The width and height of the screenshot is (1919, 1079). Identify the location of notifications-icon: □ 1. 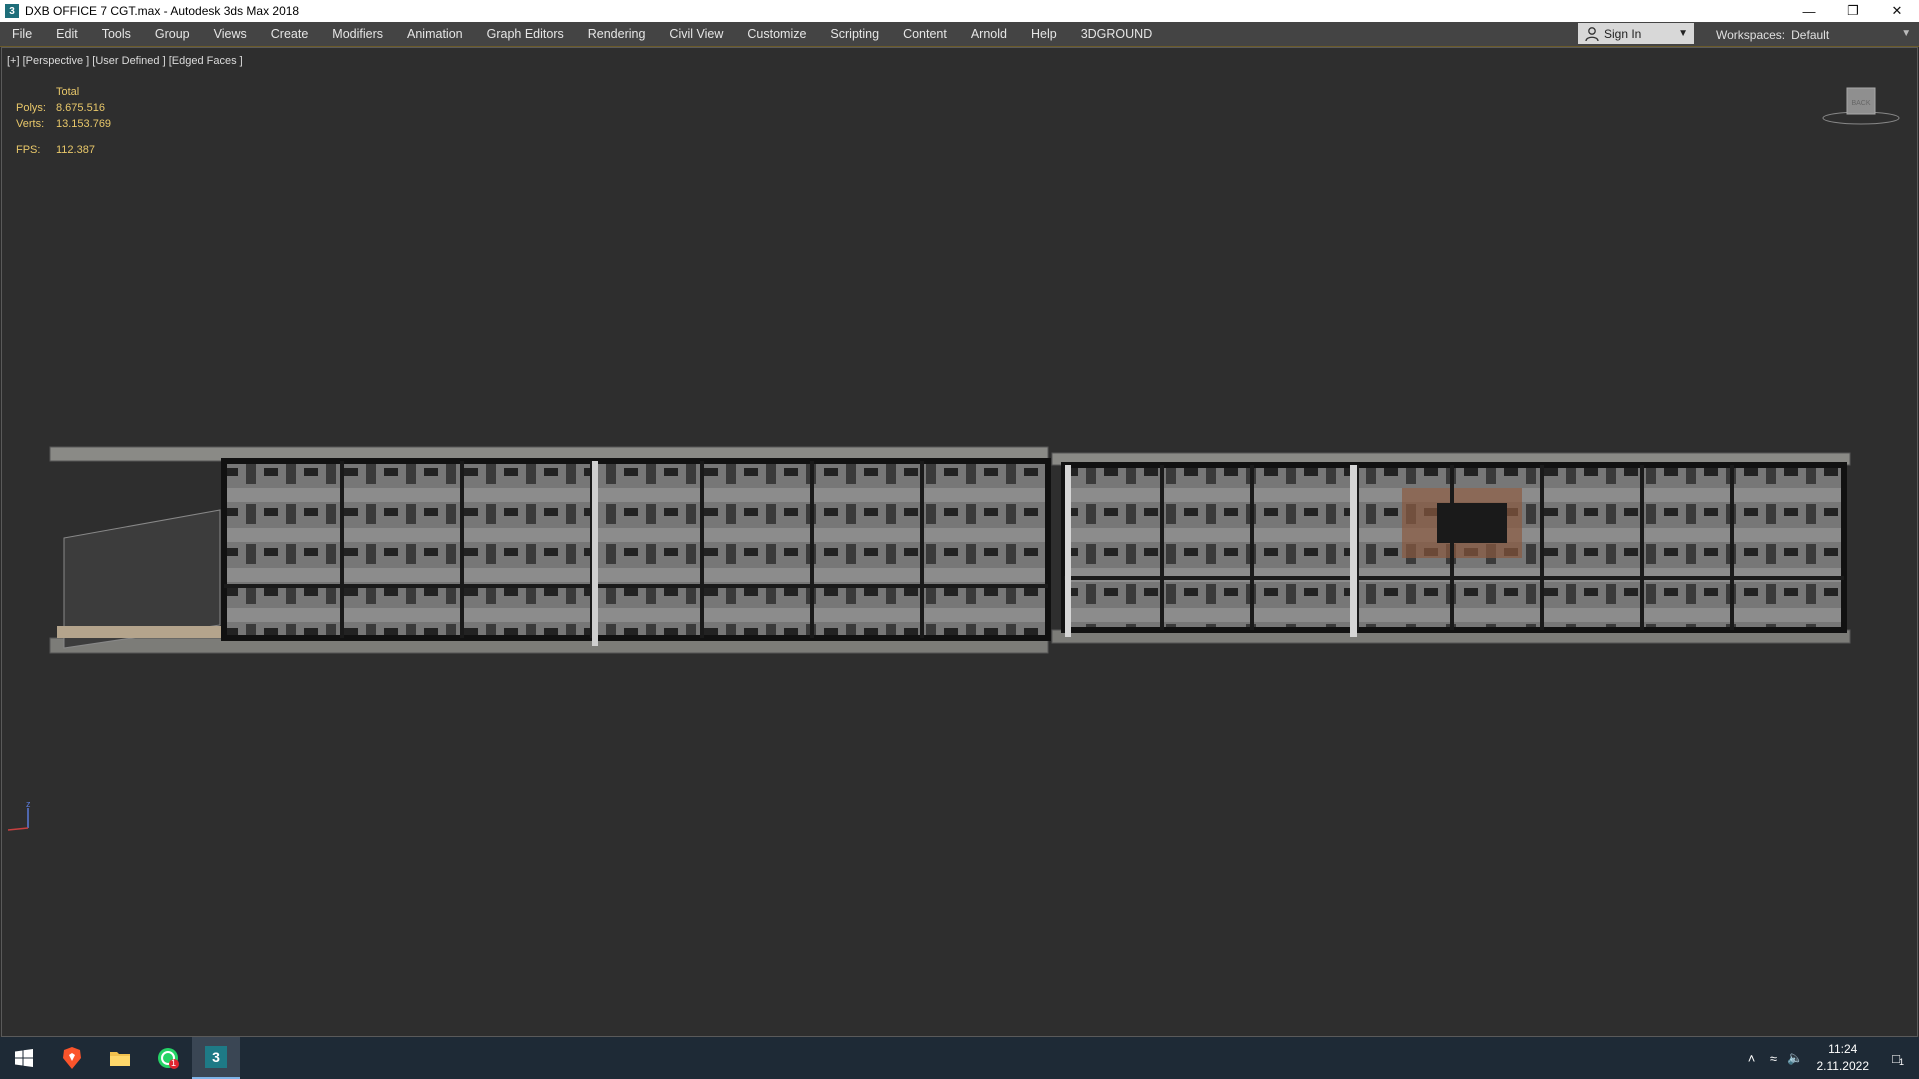
(1896, 1059).